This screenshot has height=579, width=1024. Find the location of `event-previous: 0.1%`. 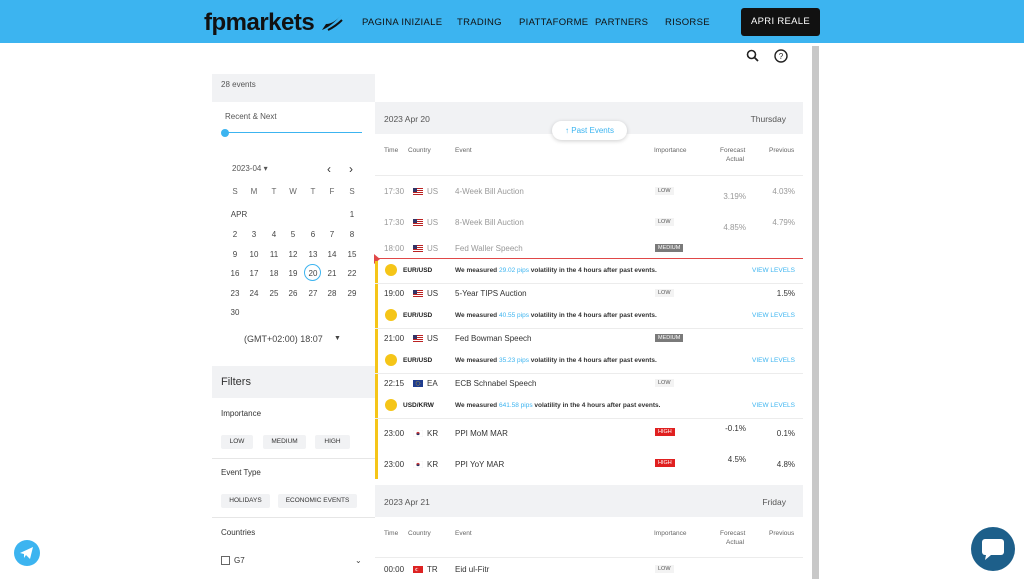

event-previous: 0.1% is located at coordinates (785, 433).